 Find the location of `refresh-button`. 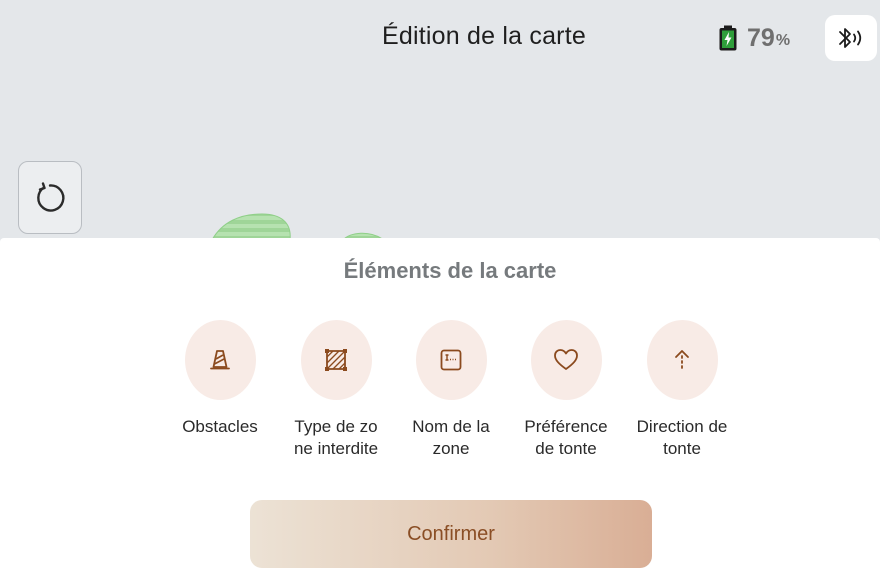

refresh-button is located at coordinates (50, 197).